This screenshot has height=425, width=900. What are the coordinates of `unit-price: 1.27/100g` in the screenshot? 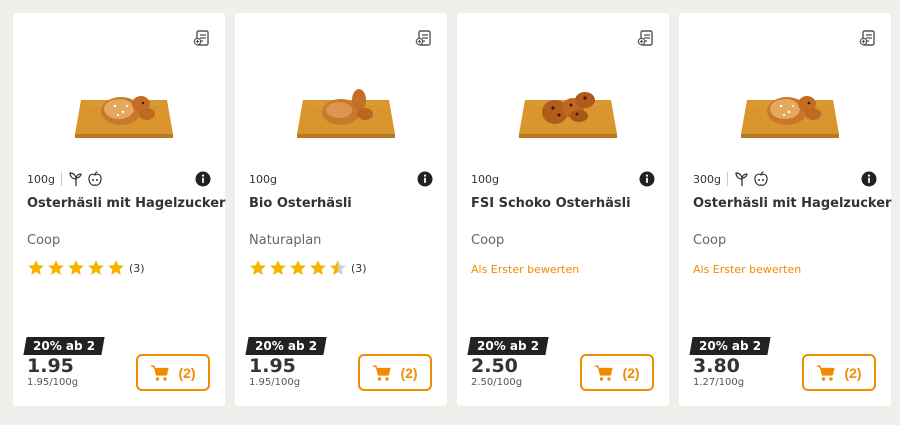 It's located at (719, 382).